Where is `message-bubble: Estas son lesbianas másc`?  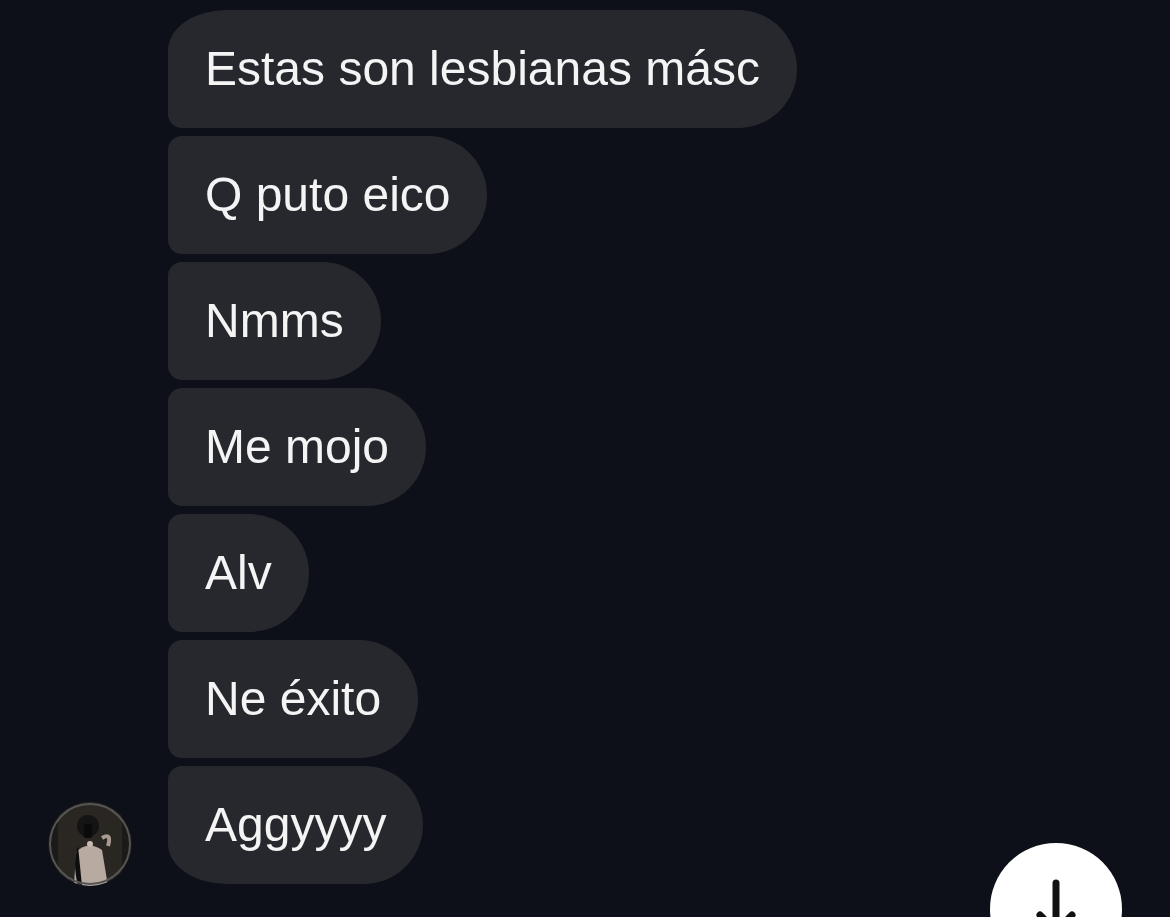 message-bubble: Estas son lesbianas másc is located at coordinates (482, 69).